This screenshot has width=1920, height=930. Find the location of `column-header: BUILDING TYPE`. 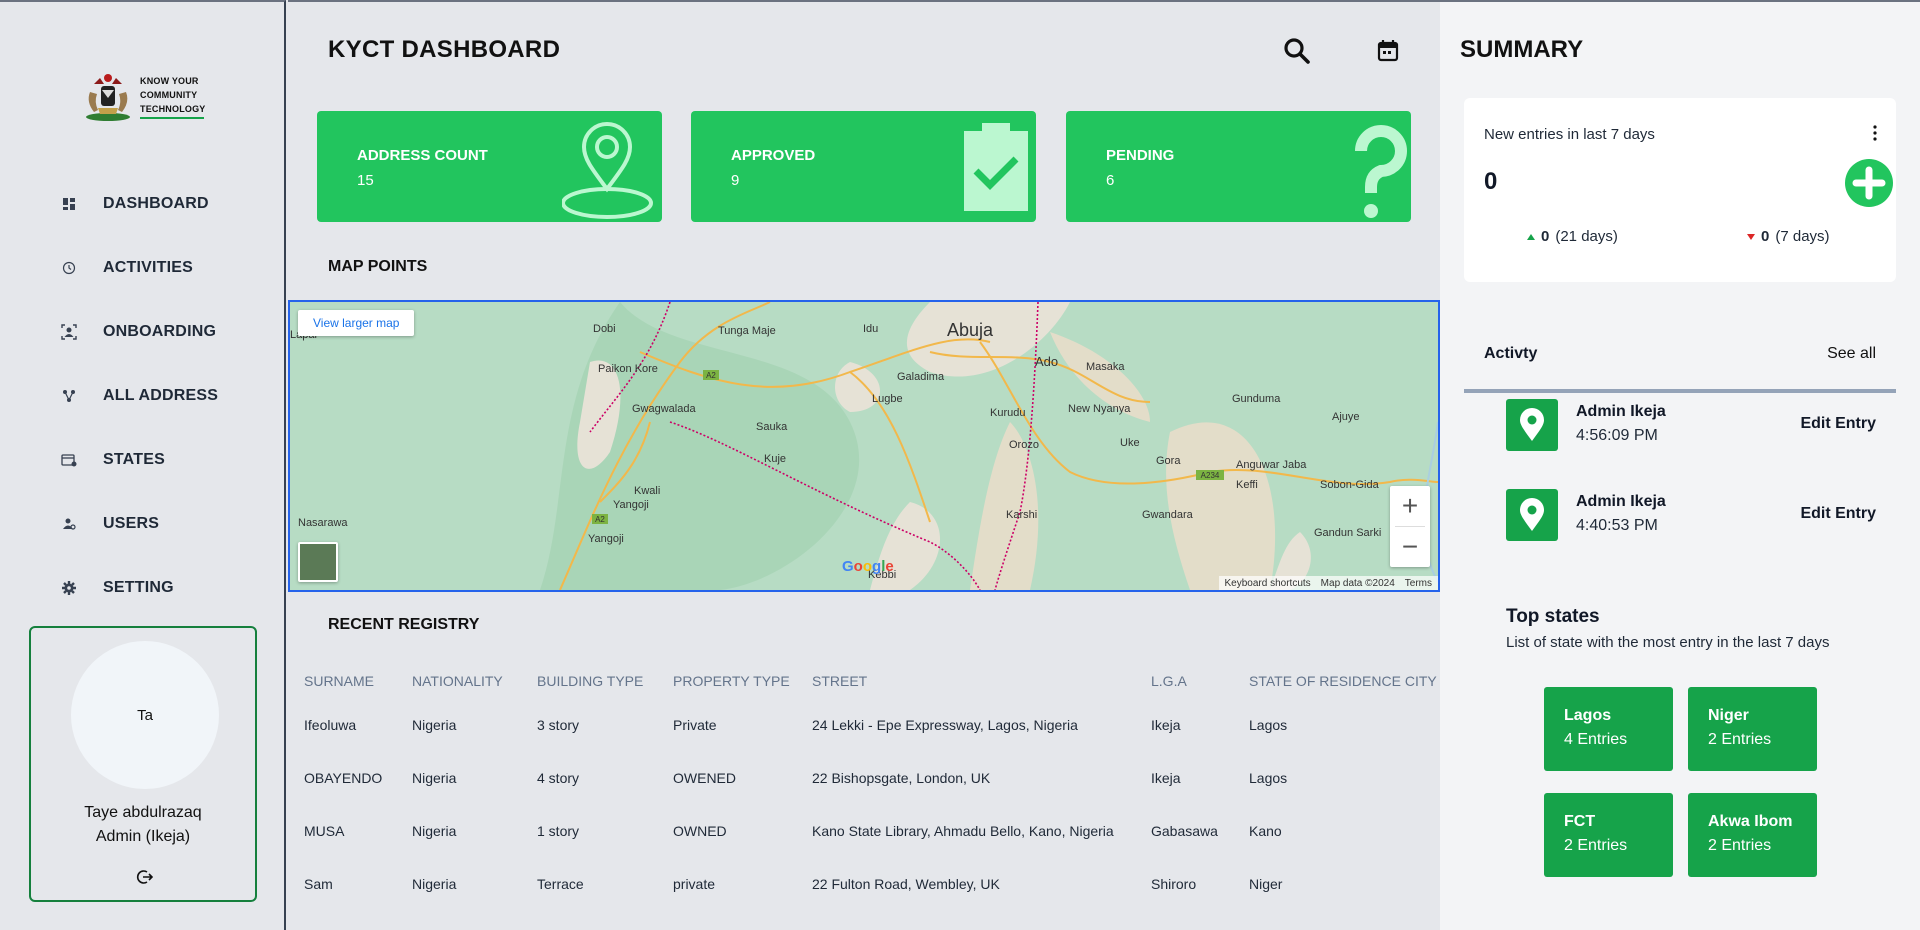

column-header: BUILDING TYPE is located at coordinates (589, 681).